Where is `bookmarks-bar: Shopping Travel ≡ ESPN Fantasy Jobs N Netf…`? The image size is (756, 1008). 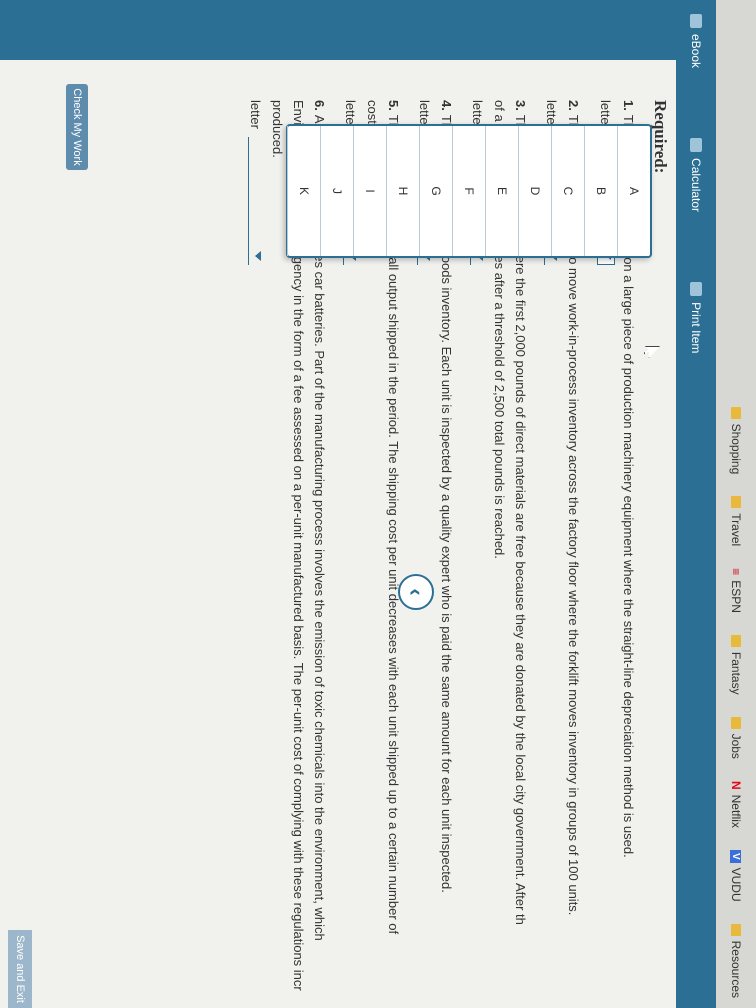
bookmarks-bar: Shopping Travel ≡ ESPN Fantasy Jobs N Netf… is located at coordinates (736, 504).